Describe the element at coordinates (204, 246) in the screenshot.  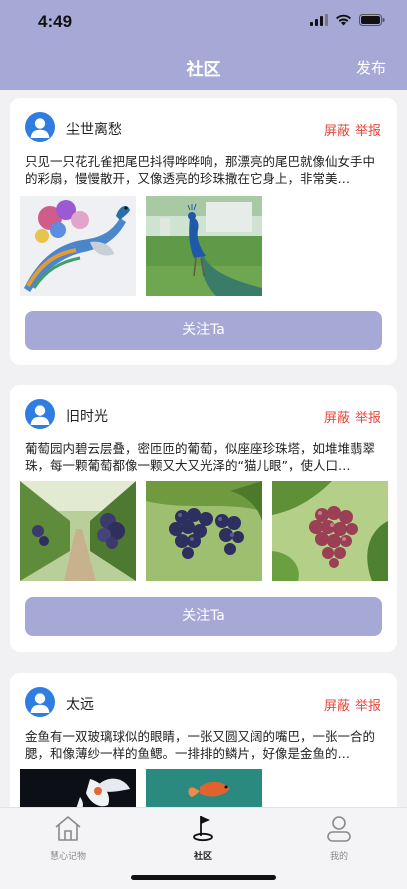
I see `post-image-peacock-on-grass` at that location.